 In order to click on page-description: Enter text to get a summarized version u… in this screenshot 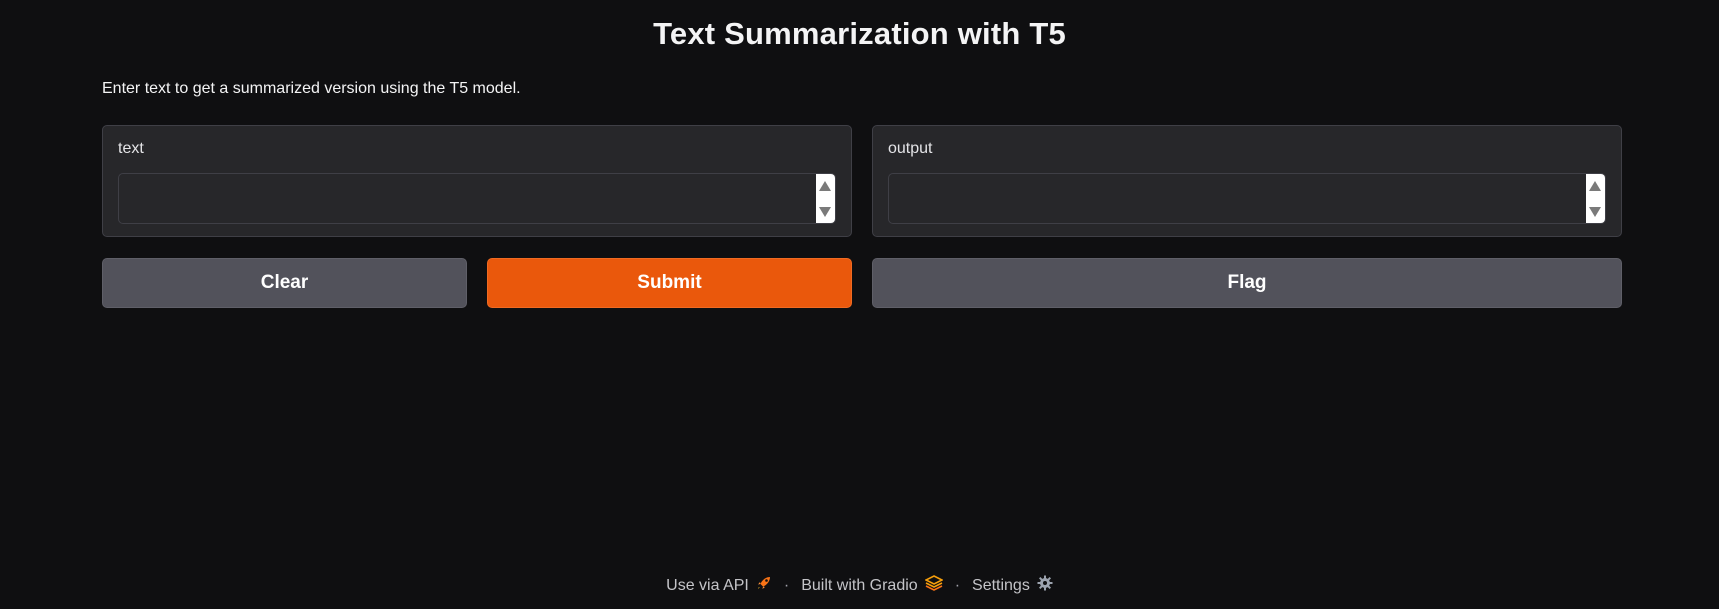, I will do `click(311, 88)`.